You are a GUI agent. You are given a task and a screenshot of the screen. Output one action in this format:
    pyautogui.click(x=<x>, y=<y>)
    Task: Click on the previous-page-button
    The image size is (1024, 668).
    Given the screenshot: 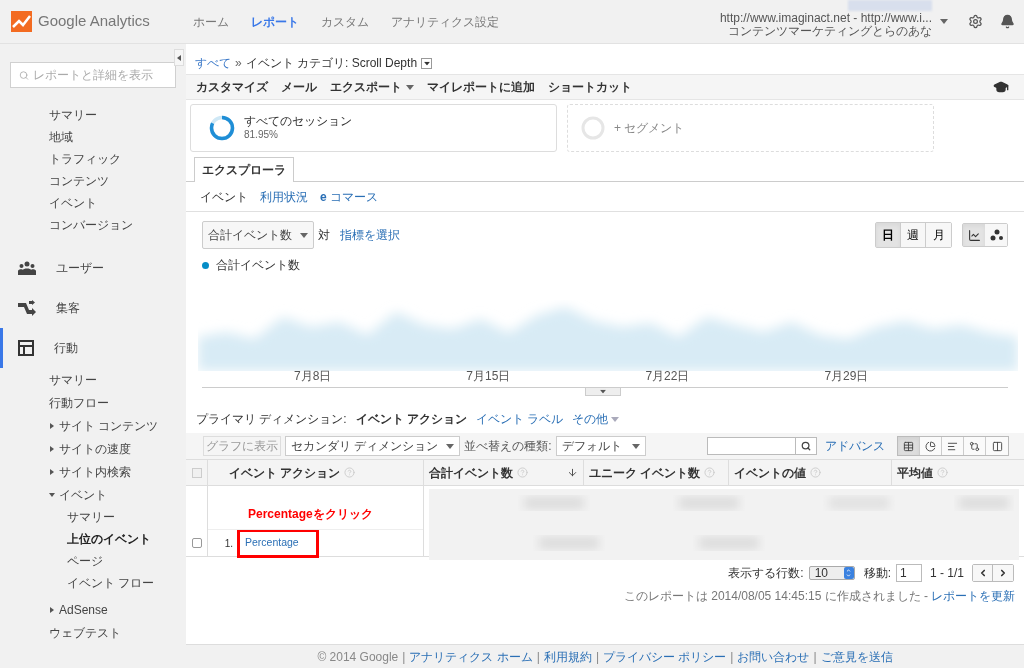 What is the action you would take?
    pyautogui.click(x=983, y=573)
    